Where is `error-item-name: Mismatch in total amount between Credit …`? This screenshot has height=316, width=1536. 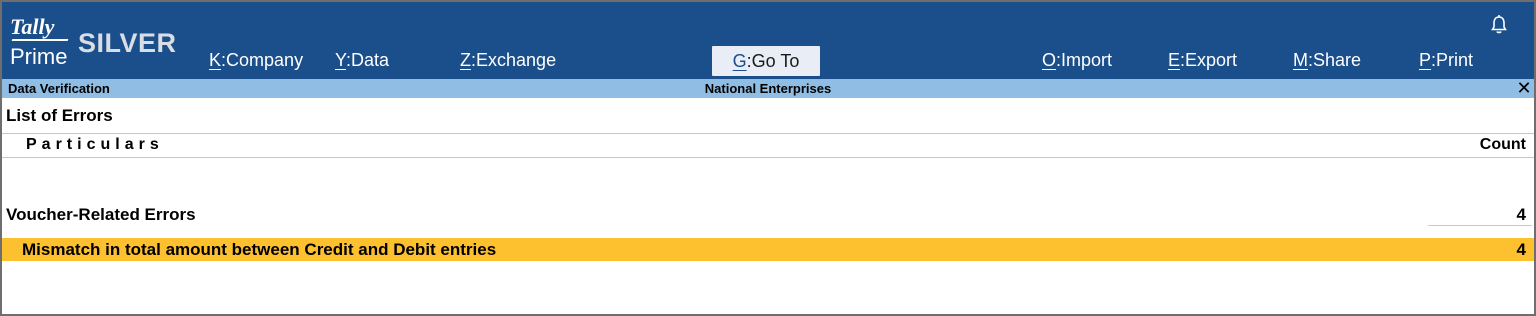 error-item-name: Mismatch in total amount between Credit … is located at coordinates (259, 249).